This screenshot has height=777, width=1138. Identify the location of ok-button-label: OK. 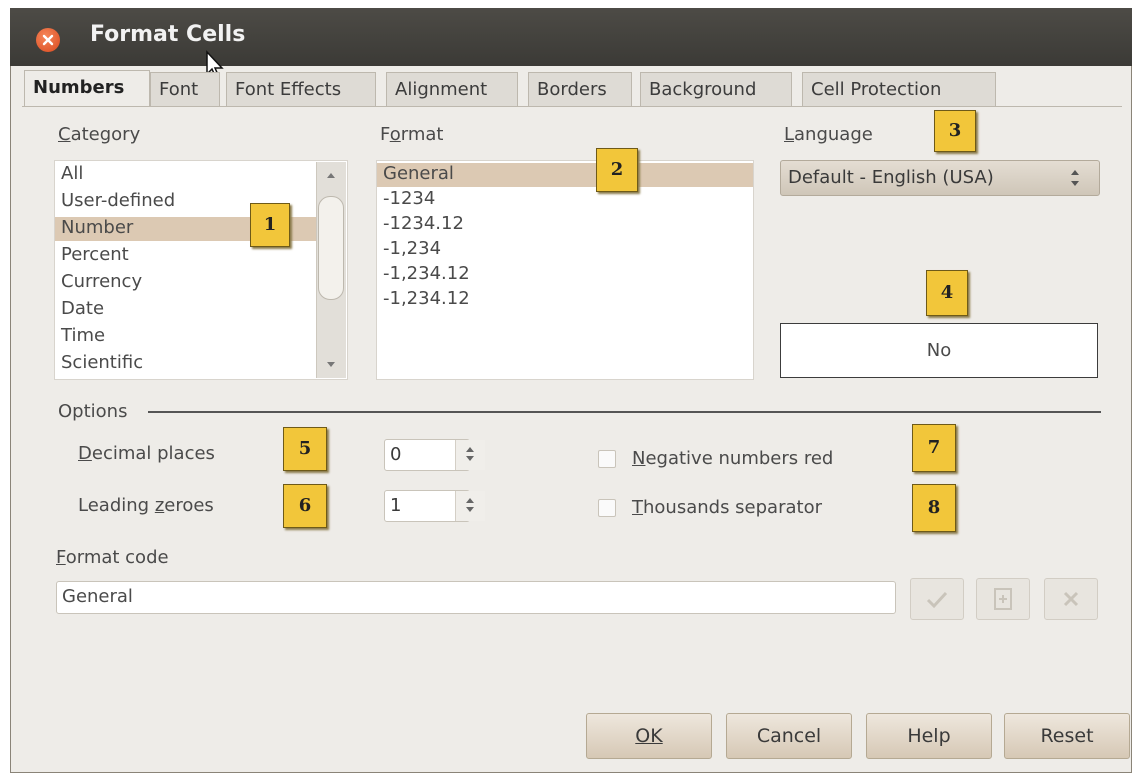
(649, 736).